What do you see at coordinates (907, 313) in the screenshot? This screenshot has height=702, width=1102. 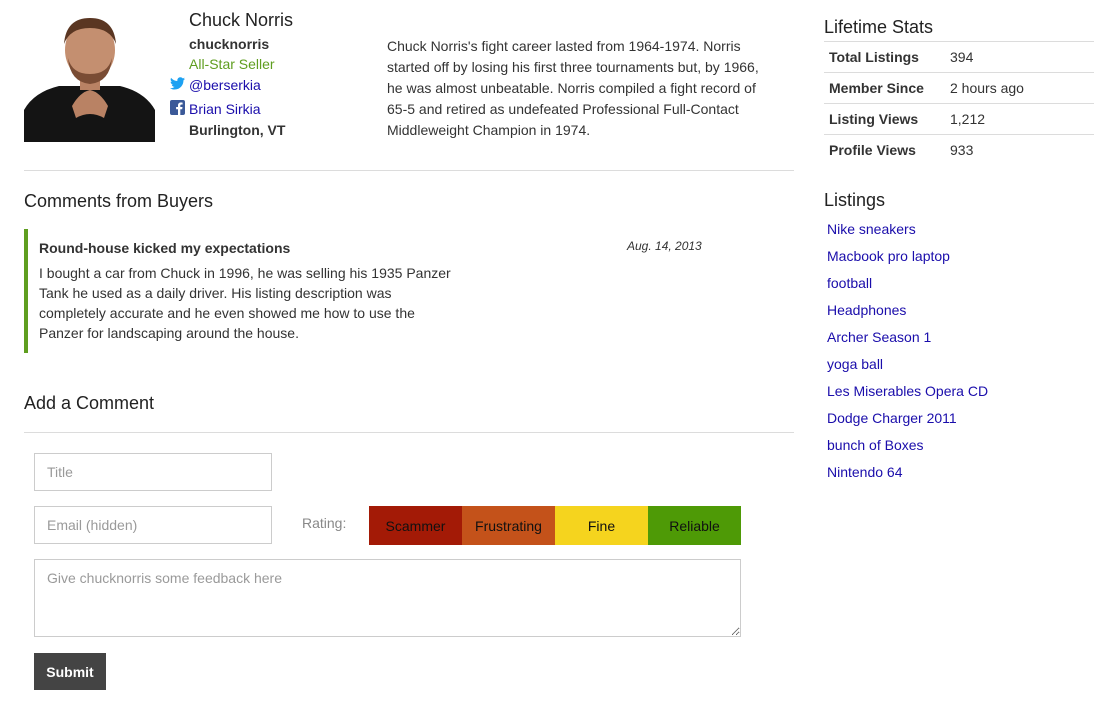 I see `list-item: Headphones` at bounding box center [907, 313].